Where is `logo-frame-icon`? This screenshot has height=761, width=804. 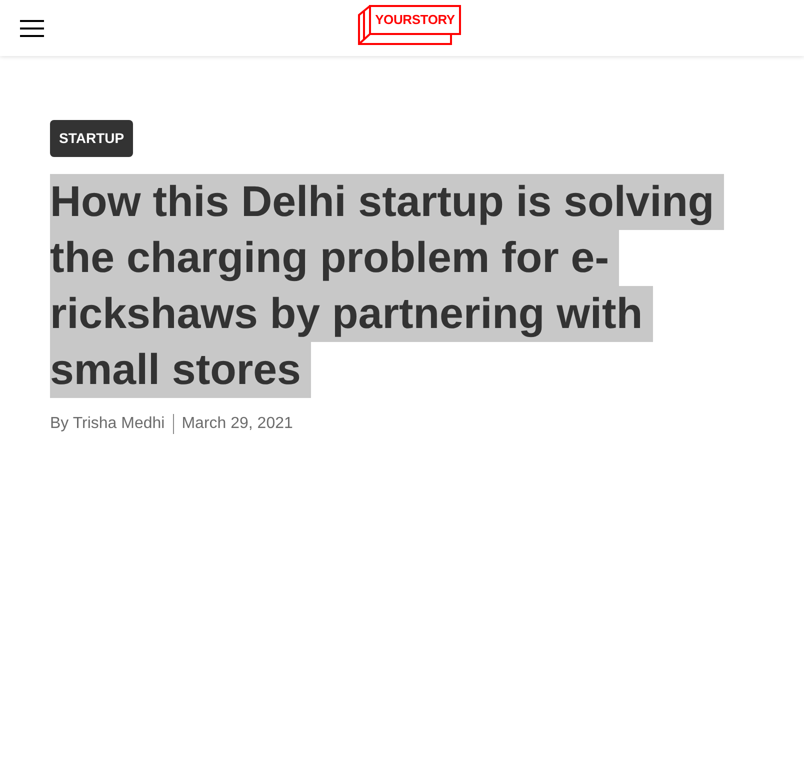
logo-frame-icon is located at coordinates (409, 24).